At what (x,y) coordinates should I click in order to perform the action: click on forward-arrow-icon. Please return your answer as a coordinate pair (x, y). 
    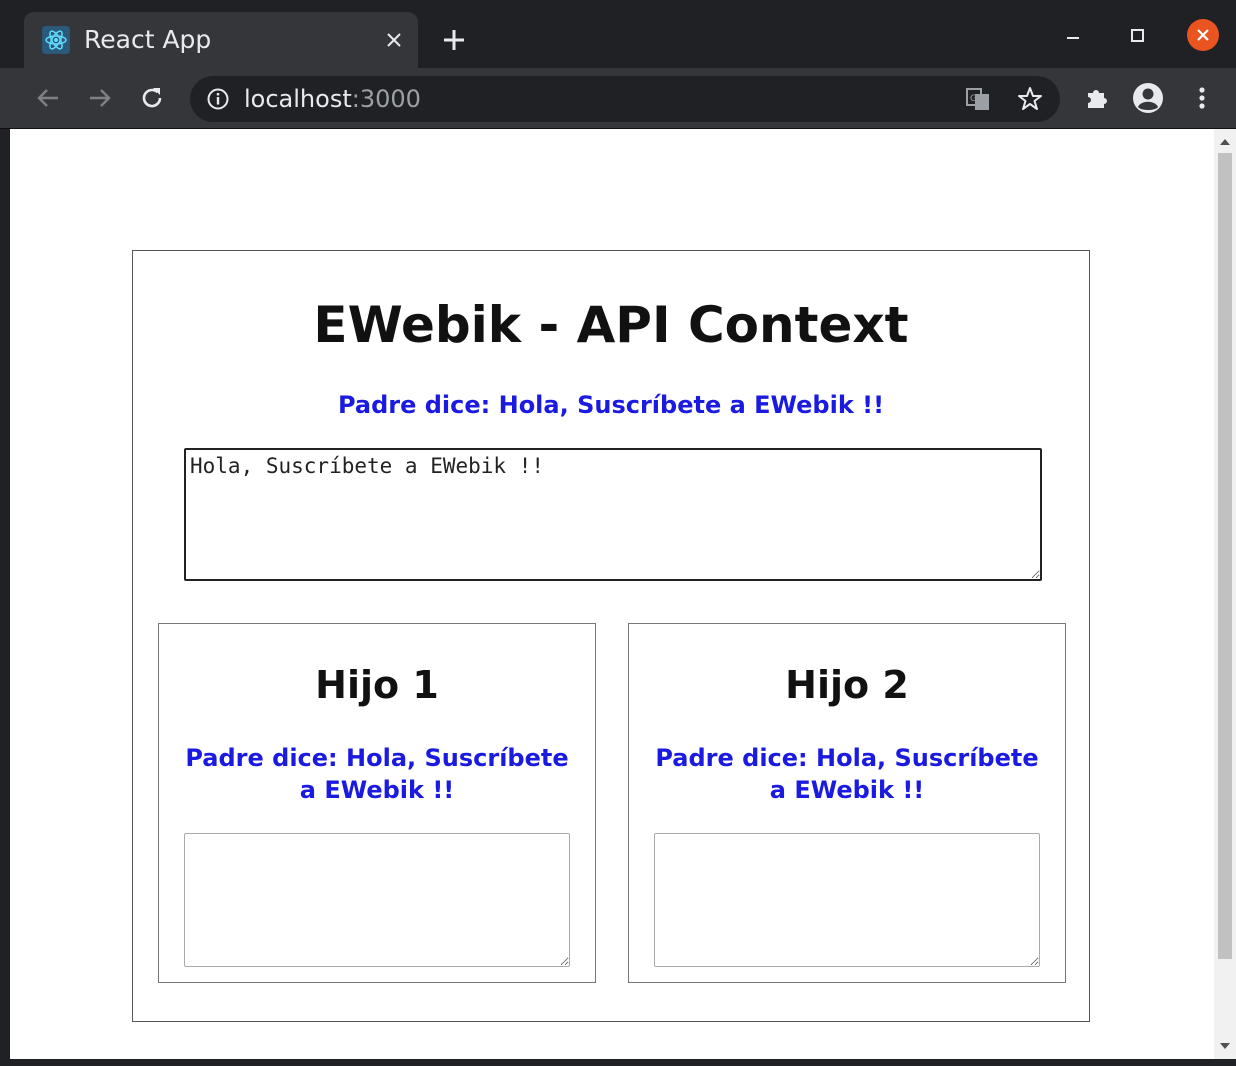
    Looking at the image, I should click on (100, 98).